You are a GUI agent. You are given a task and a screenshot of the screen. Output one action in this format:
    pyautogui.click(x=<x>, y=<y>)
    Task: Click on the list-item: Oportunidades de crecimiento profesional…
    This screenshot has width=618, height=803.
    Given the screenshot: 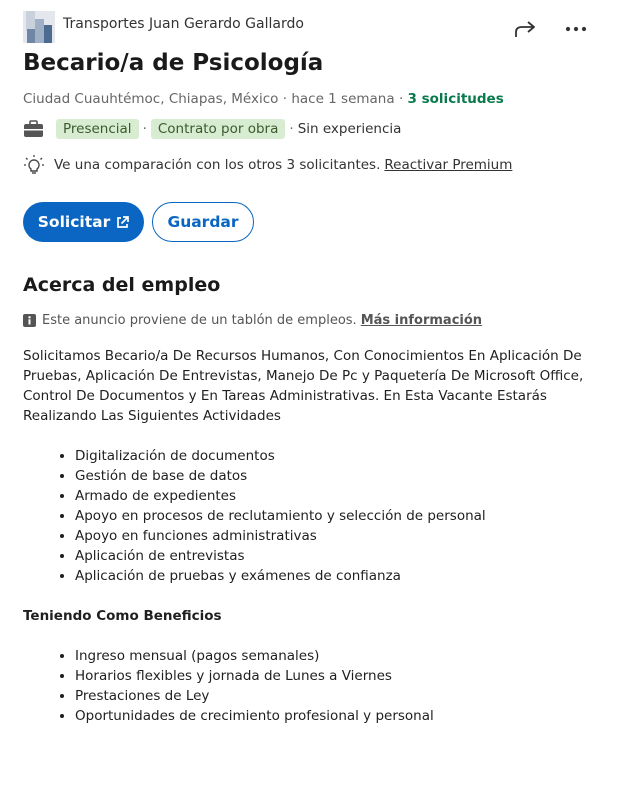 What is the action you would take?
    pyautogui.click(x=245, y=716)
    